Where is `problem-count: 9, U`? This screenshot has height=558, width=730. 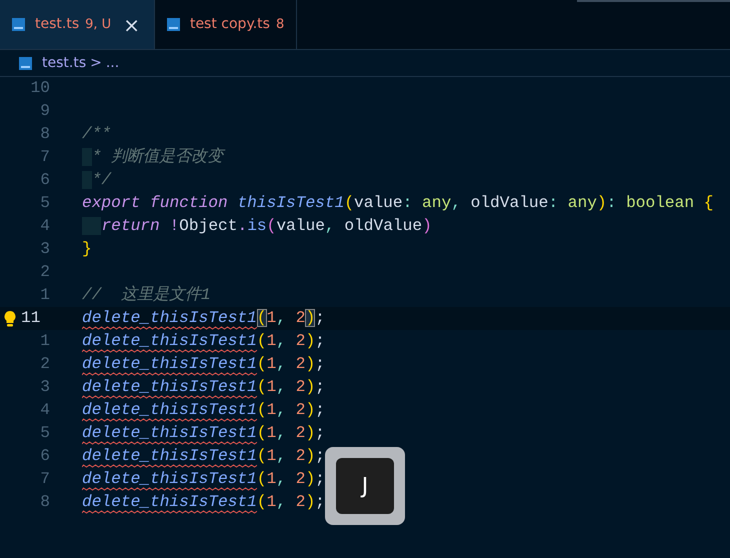 problem-count: 9, U is located at coordinates (98, 25).